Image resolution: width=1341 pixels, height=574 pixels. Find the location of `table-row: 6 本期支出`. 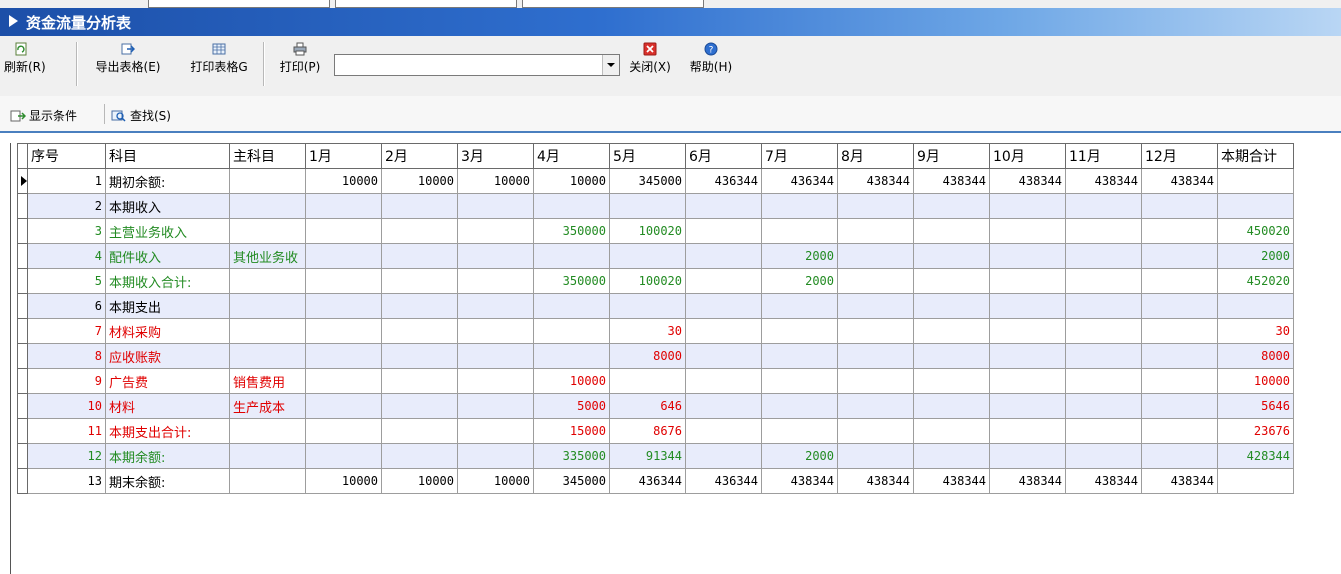

table-row: 6 本期支出 is located at coordinates (655, 306).